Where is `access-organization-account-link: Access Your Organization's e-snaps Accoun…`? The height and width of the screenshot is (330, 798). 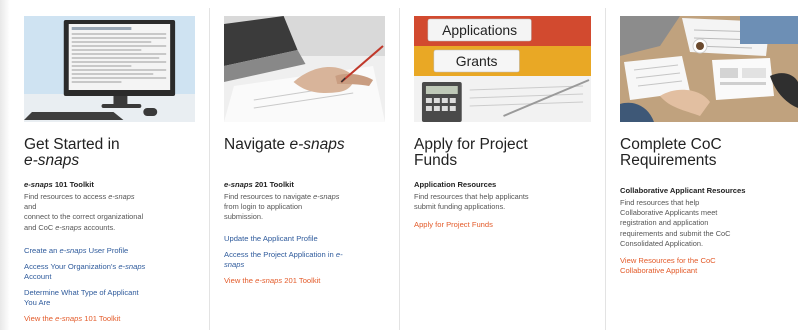 access-organization-account-link: Access Your Organization's e-snaps Accoun… is located at coordinates (113, 272).